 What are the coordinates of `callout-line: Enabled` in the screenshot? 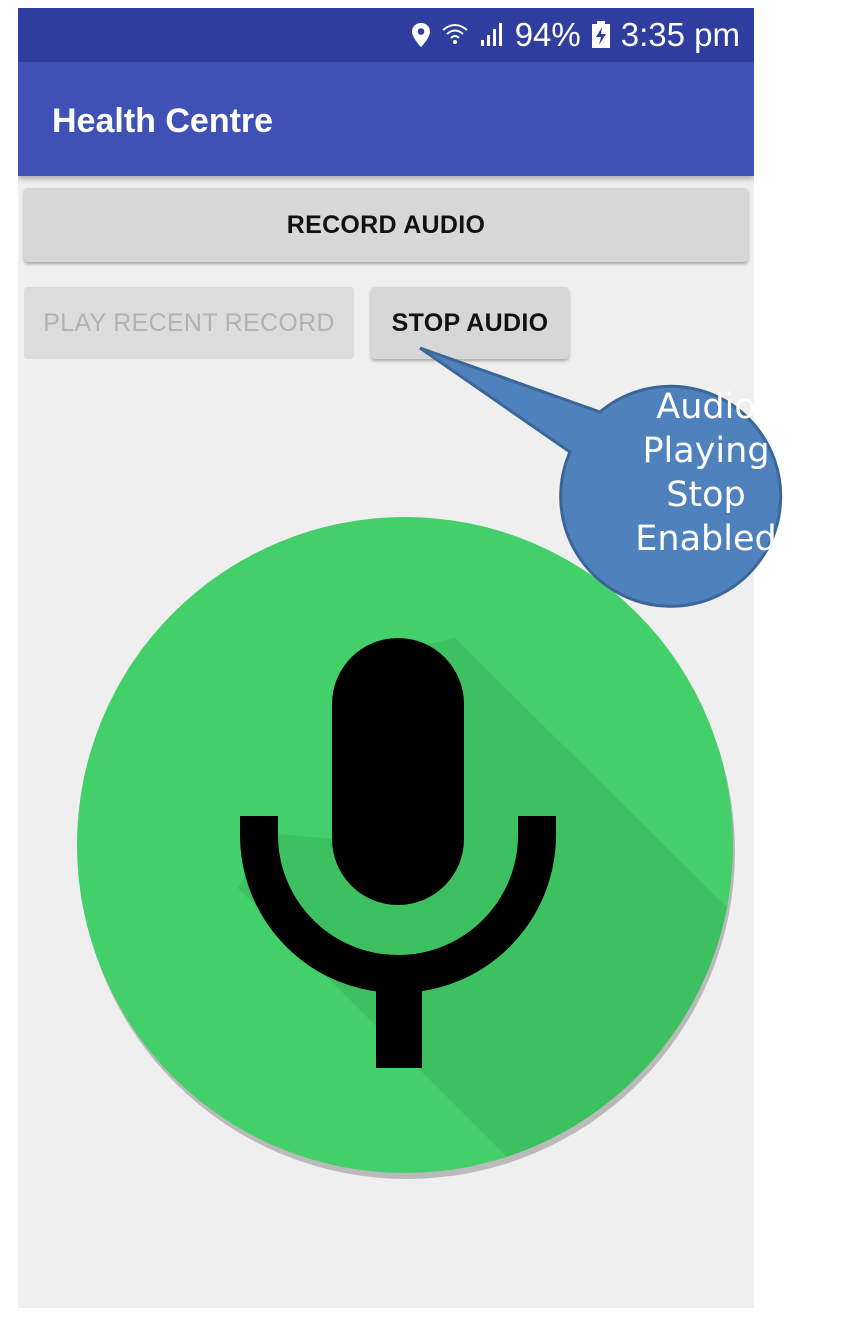 It's located at (706, 539).